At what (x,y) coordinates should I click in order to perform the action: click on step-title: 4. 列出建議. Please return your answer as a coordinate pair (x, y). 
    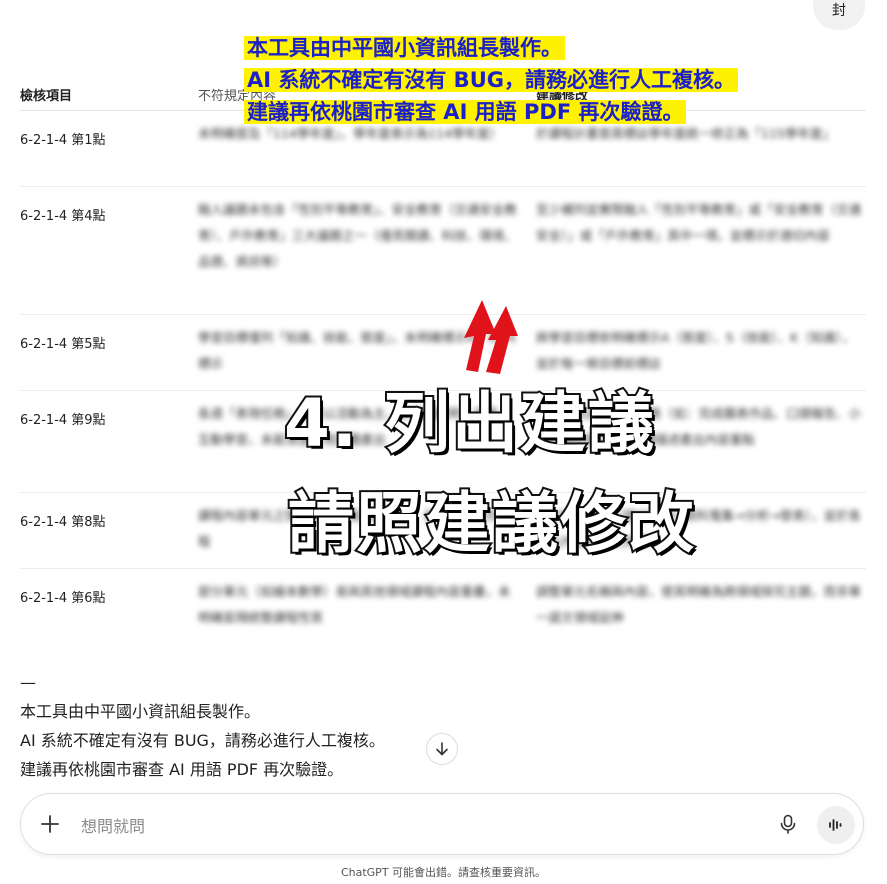
    Looking at the image, I should click on (469, 423).